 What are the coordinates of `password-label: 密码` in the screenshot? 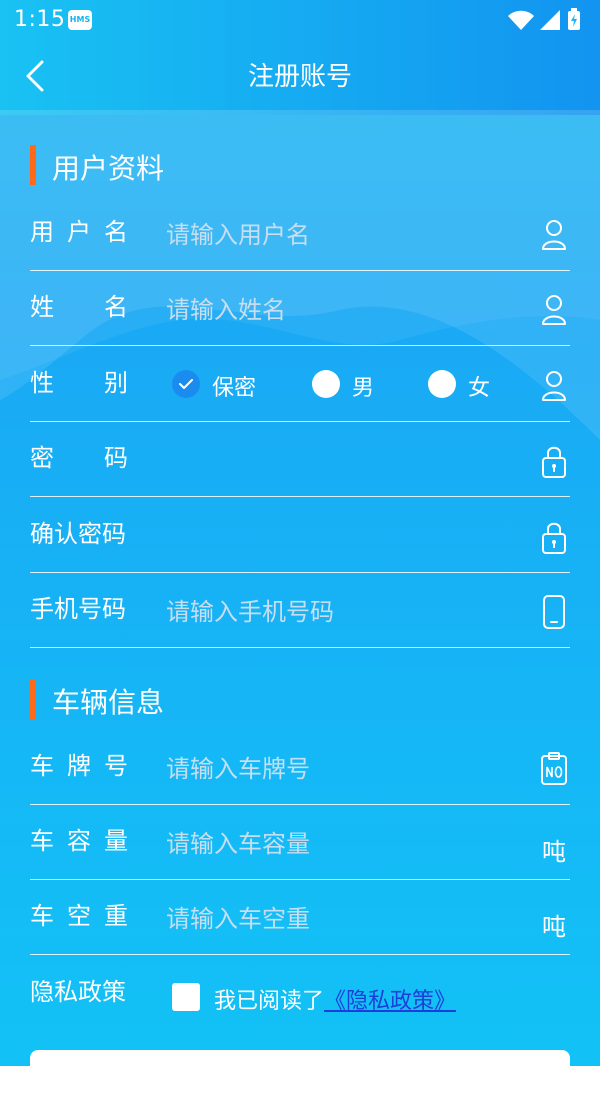 It's located at (104, 458).